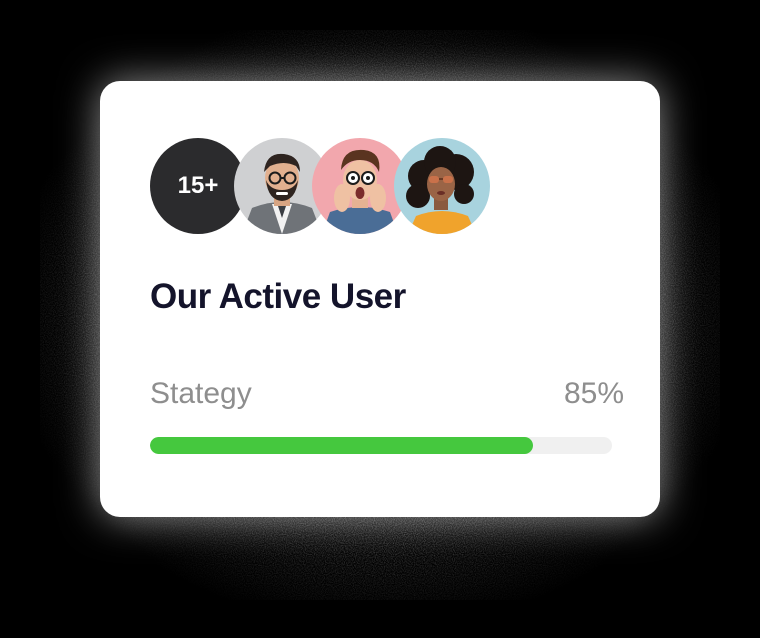 The image size is (760, 638). I want to click on progress-label: Stategy, so click(201, 393).